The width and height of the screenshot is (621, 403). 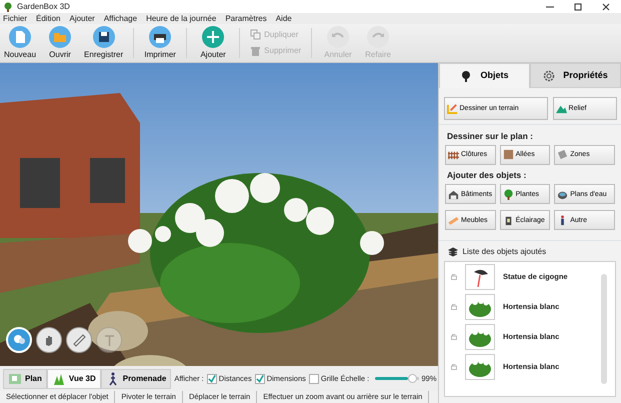 What do you see at coordinates (508, 154) in the screenshot?
I see `paving-icon` at bounding box center [508, 154].